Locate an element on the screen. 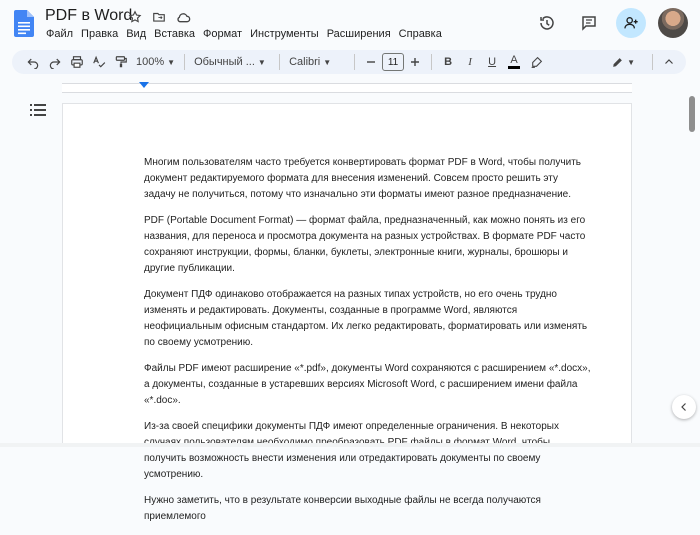 Image resolution: width=700 pixels, height=535 pixels. share-icon is located at coordinates (631, 23).